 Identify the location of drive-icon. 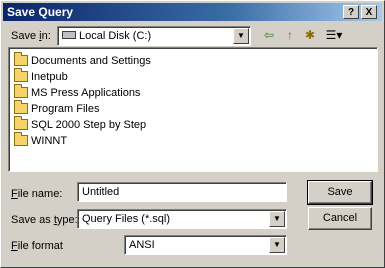
(69, 35).